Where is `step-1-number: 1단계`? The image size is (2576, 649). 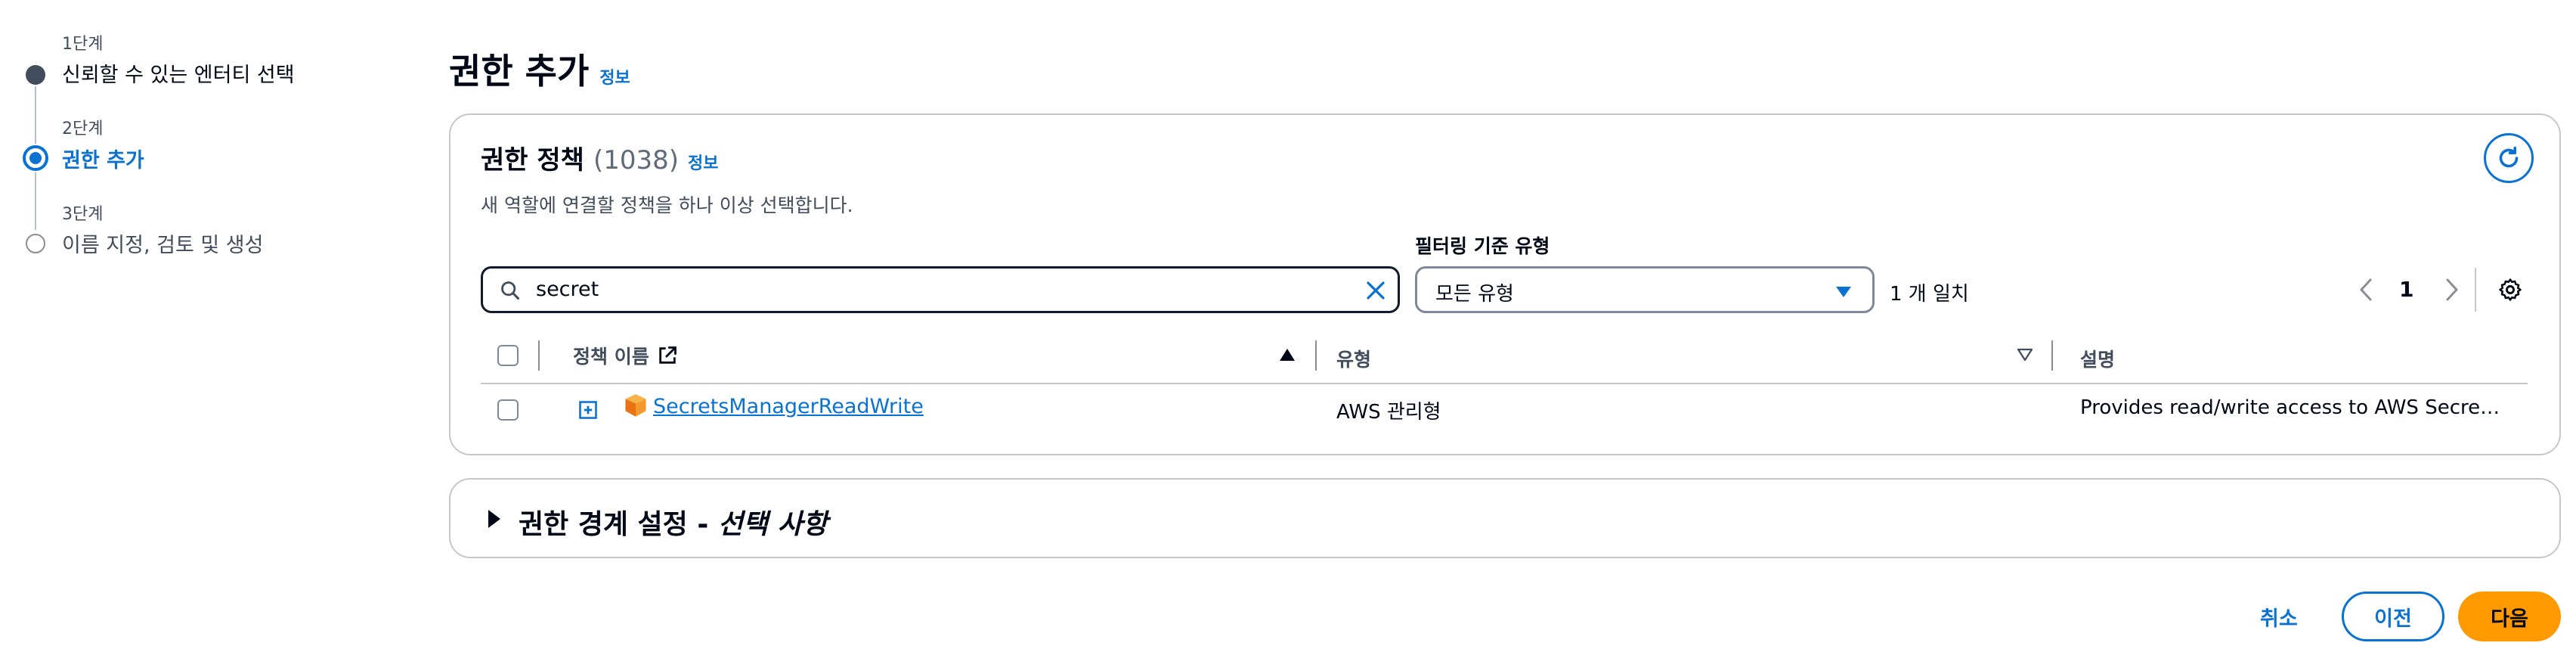
step-1-number: 1단계 is located at coordinates (83, 44).